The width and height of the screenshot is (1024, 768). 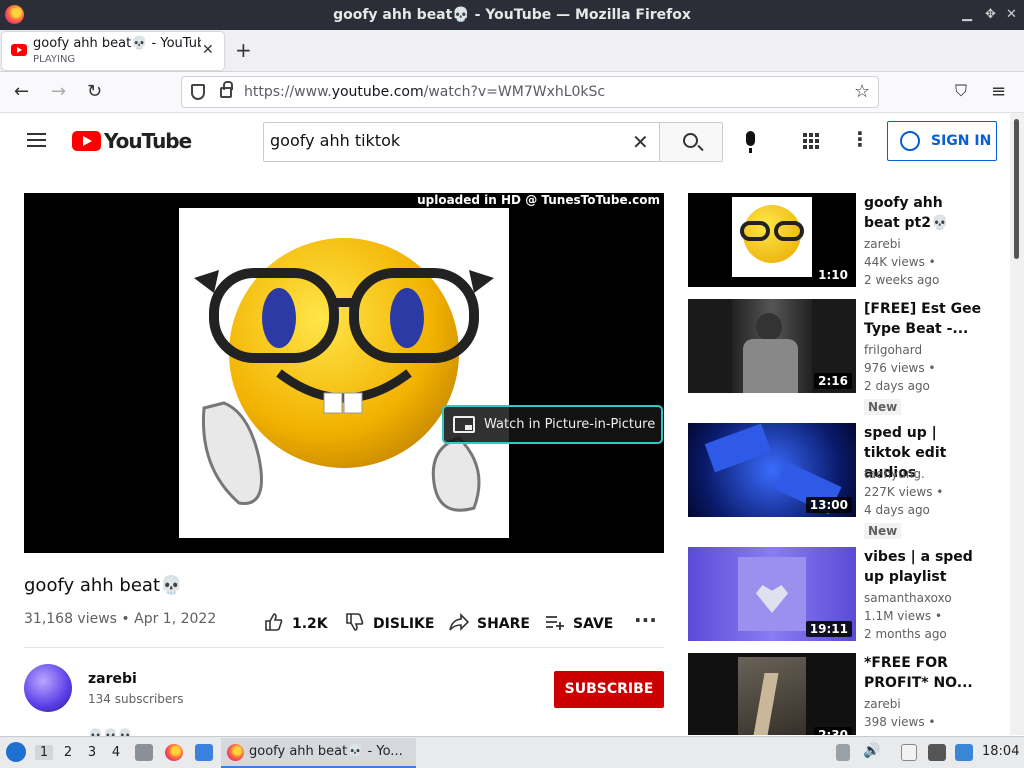 What do you see at coordinates (998, 91) in the screenshot?
I see `app-menu-icon: ≡` at bounding box center [998, 91].